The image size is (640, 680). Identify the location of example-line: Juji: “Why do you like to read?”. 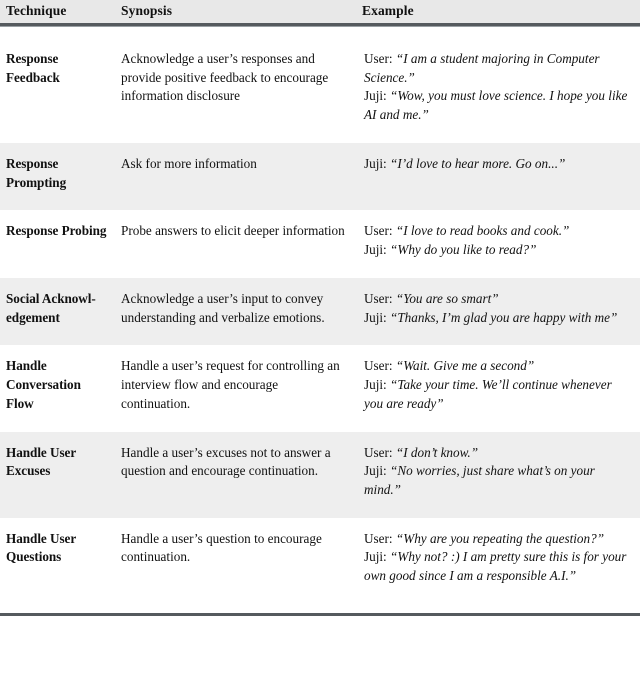
(498, 250).